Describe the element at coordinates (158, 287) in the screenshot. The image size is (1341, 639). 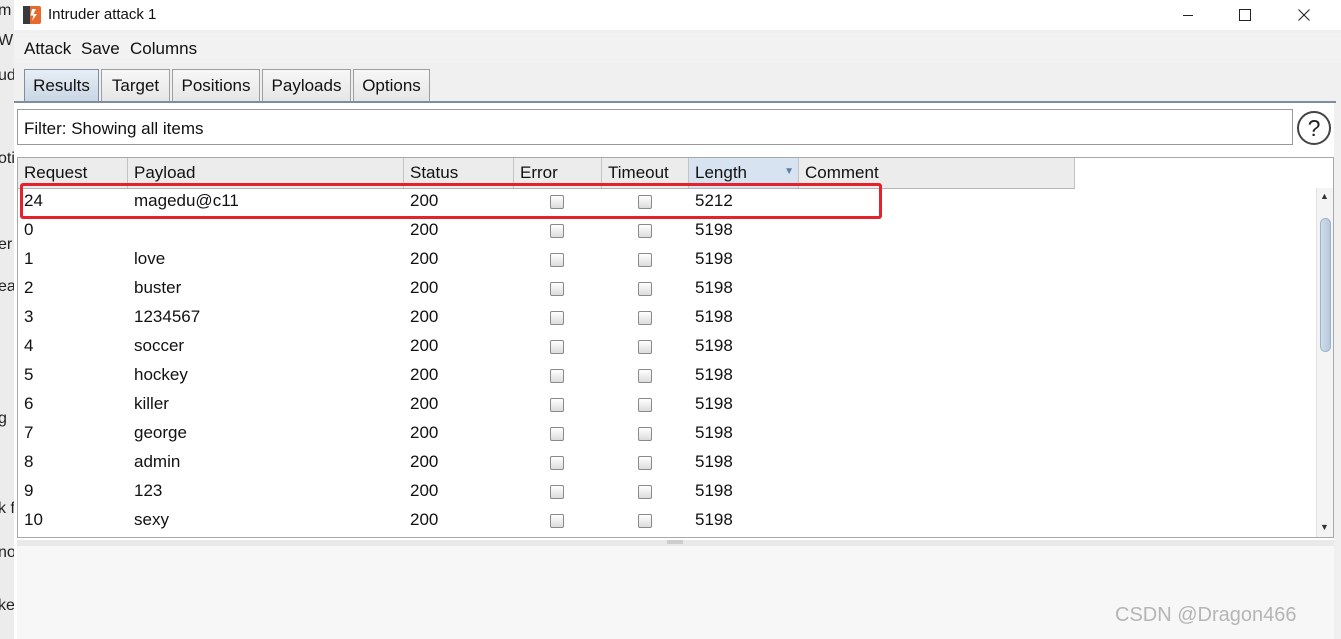
I see `cell-payload: buster` at that location.